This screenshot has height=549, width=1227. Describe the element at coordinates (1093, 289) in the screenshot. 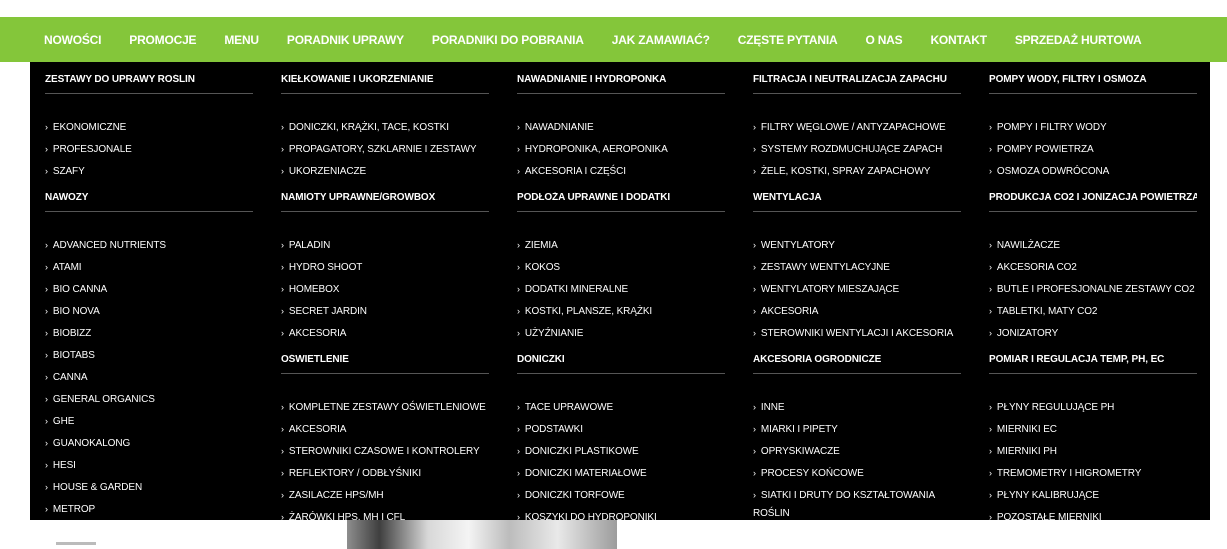

I see `menu-link: › BUTLE I PROFESJONALNE ZESTAWY CO2` at that location.